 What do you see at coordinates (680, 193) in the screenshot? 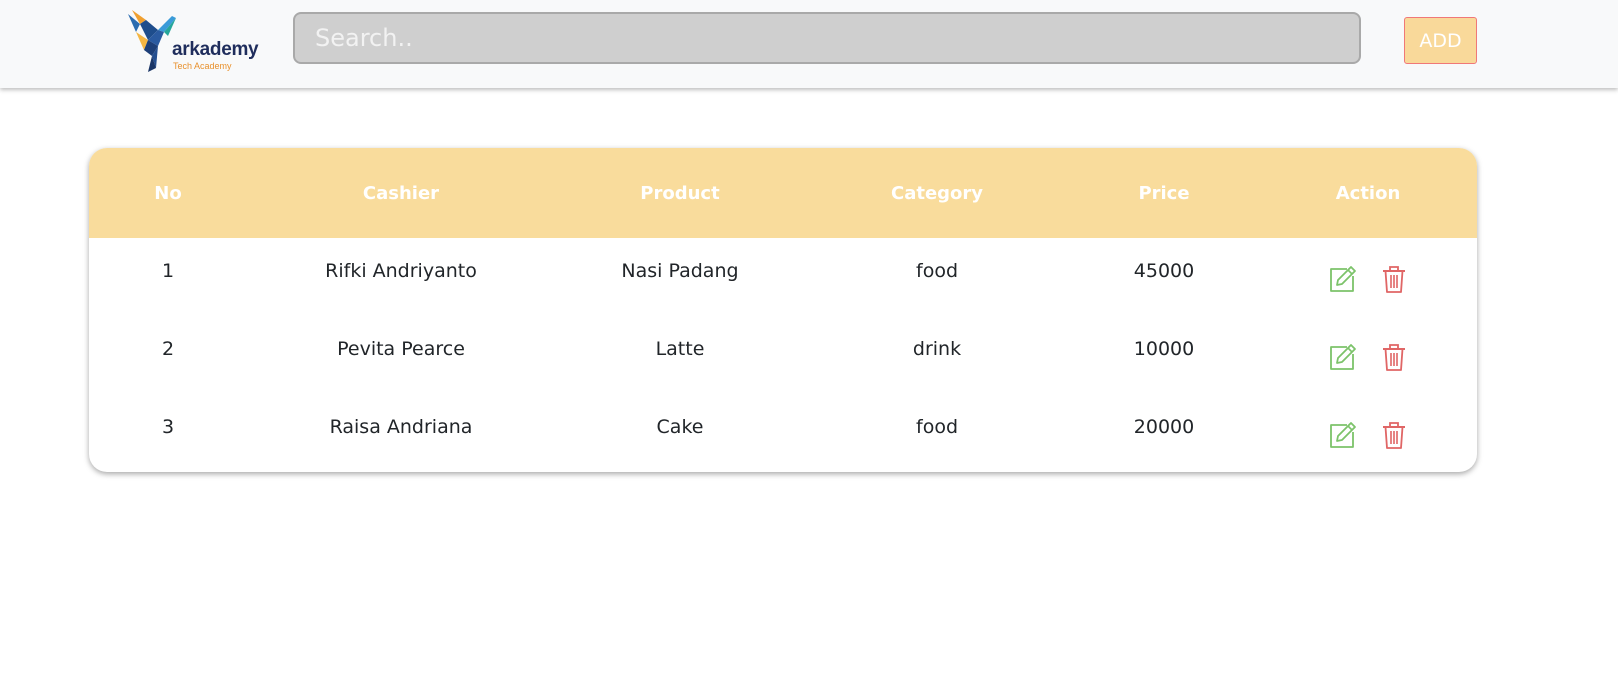
I see `column-header-product: Product` at bounding box center [680, 193].